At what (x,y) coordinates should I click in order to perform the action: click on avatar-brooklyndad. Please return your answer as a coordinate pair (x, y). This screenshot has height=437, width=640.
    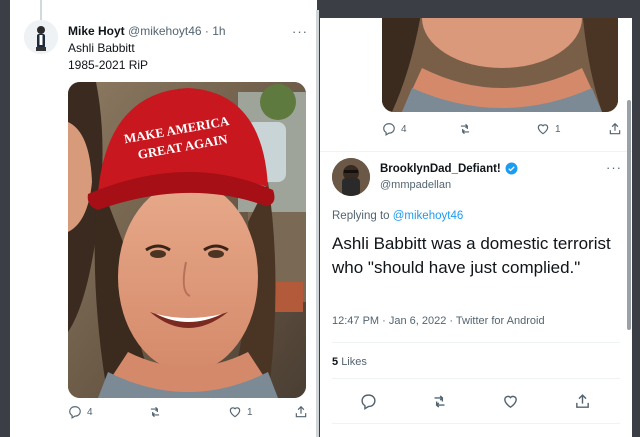
    Looking at the image, I should click on (351, 177).